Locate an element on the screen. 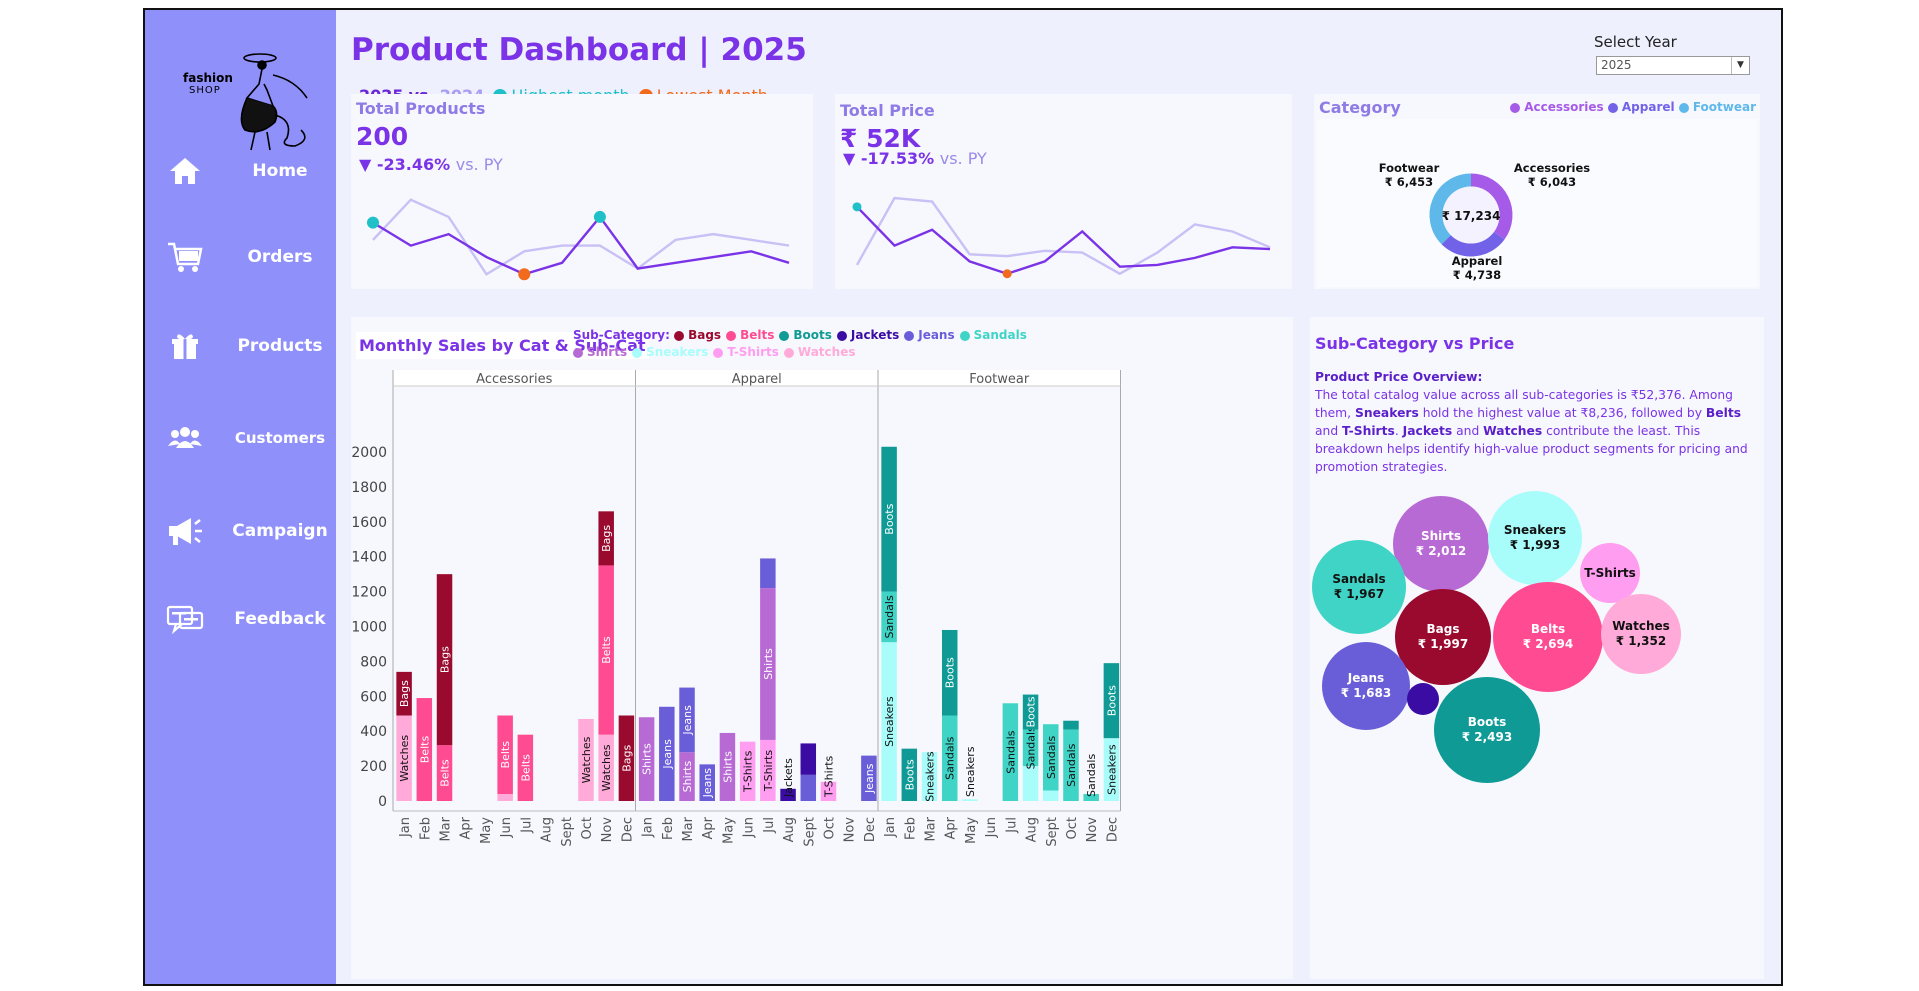 This screenshot has width=1919, height=991. legend-text: Belts is located at coordinates (757, 335).